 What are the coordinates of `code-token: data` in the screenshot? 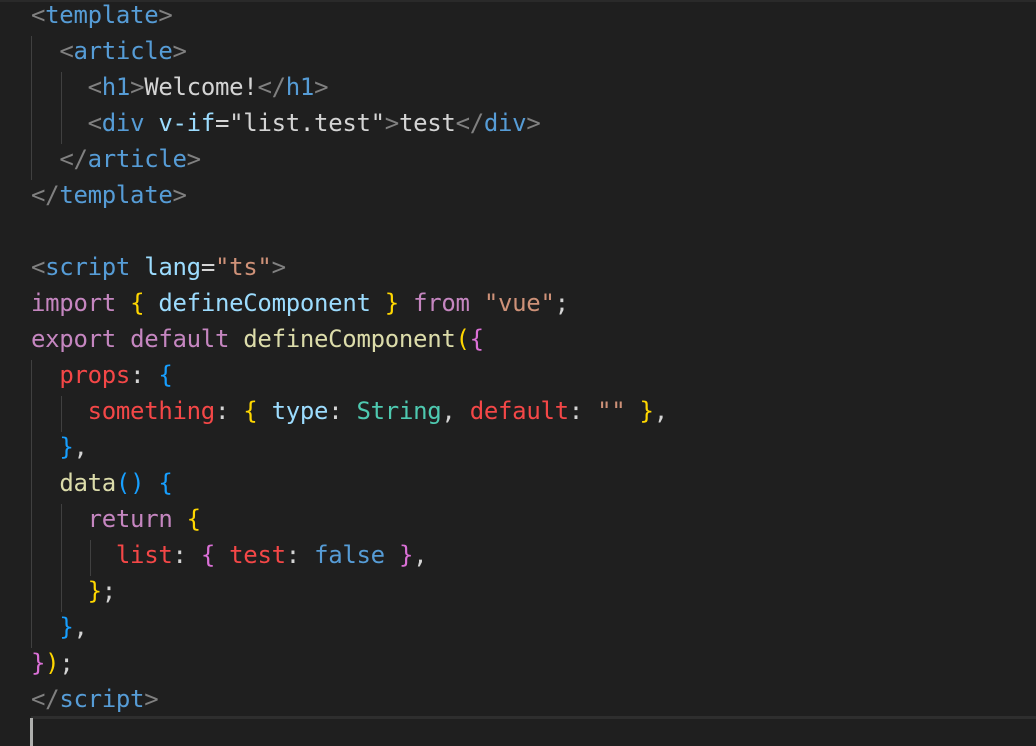 It's located at (87, 483).